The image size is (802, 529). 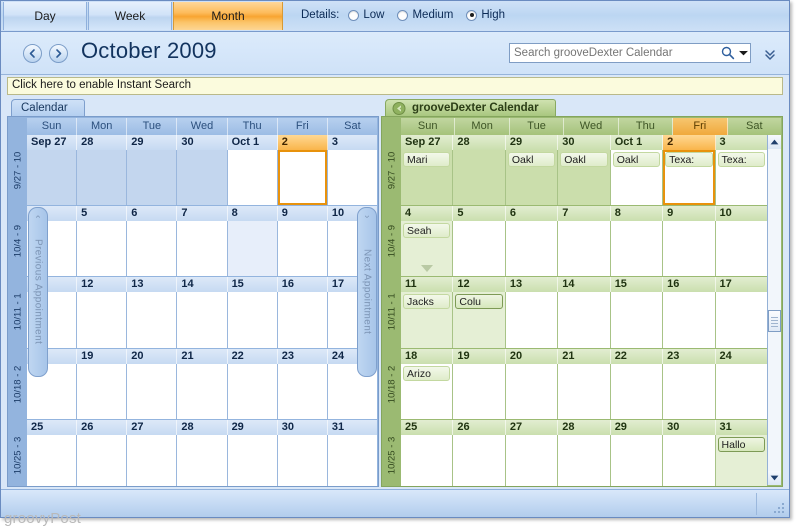 What do you see at coordinates (52, 142) in the screenshot?
I see `day-number: Sep 27` at bounding box center [52, 142].